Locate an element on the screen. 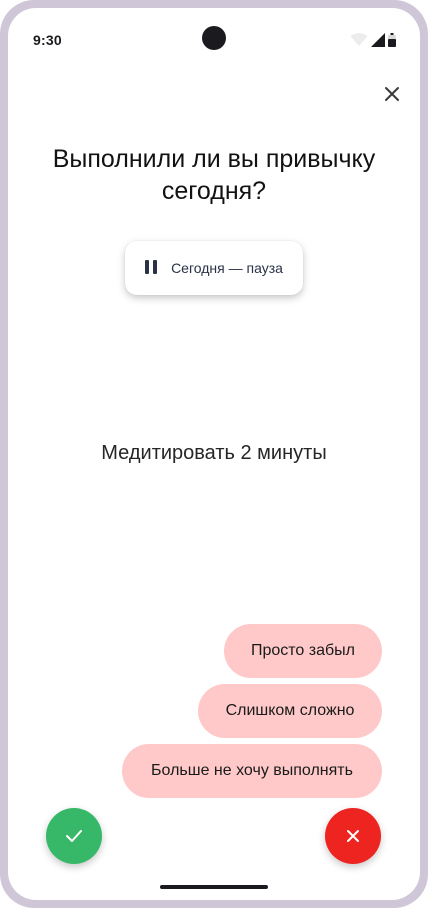 The height and width of the screenshot is (908, 428). camera-cutout is located at coordinates (214, 38).